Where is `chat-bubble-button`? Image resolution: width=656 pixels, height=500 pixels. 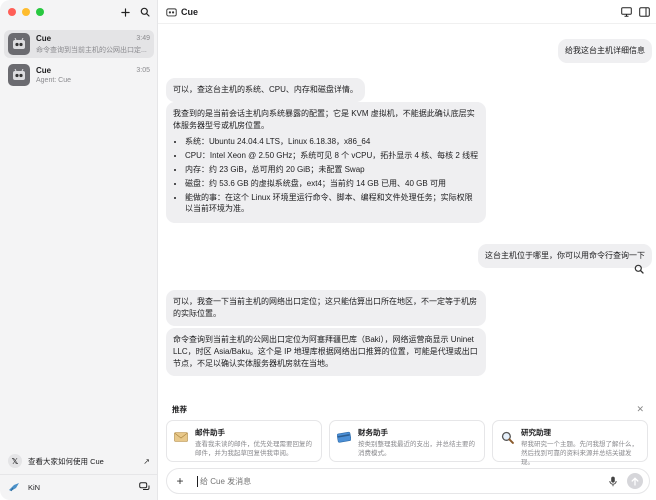
chat-bubble-button is located at coordinates (144, 487).